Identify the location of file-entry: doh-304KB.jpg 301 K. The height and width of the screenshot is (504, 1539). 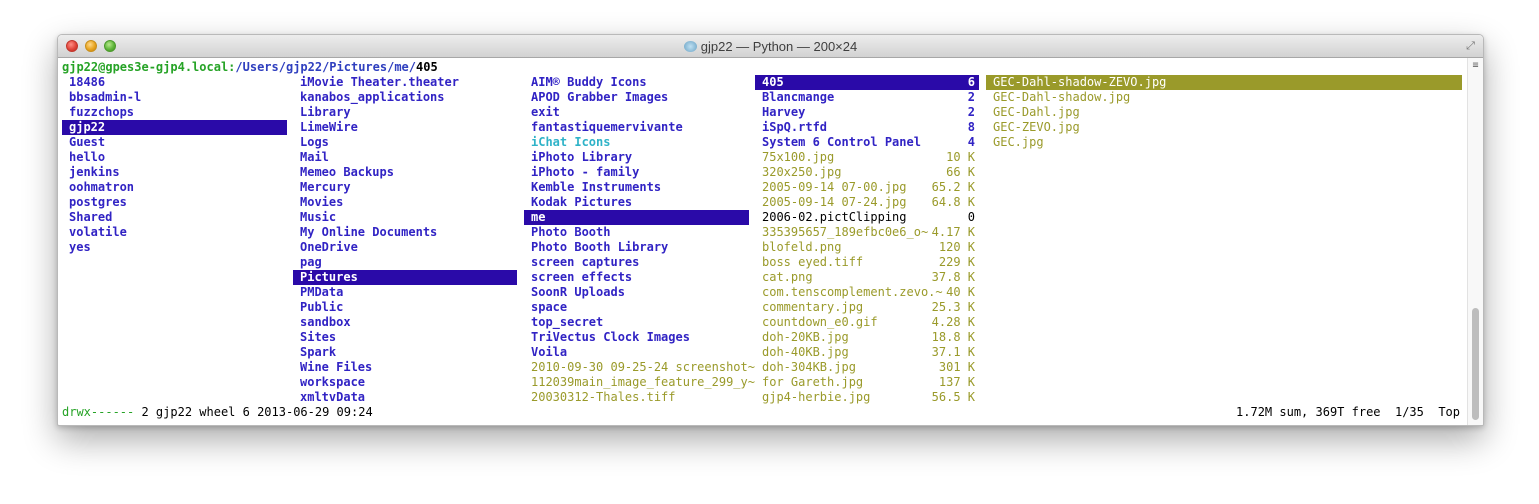
(867, 367).